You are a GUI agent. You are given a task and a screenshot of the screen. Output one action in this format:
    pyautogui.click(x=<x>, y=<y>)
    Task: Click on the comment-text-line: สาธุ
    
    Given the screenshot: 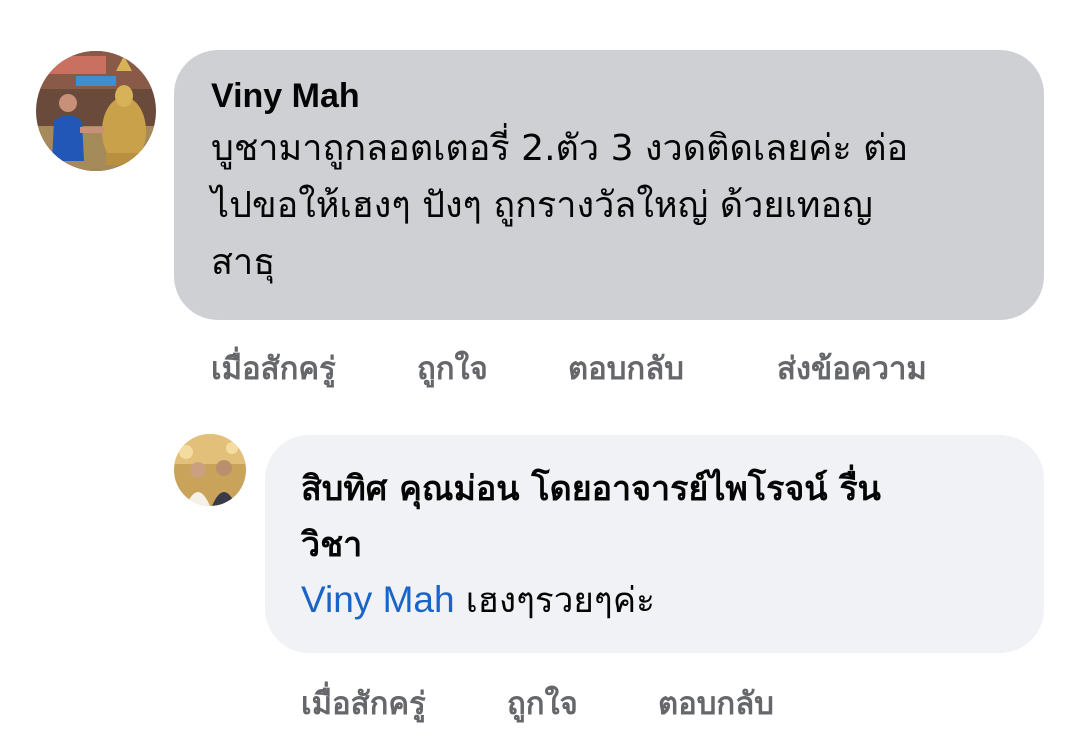 What is the action you would take?
    pyautogui.click(x=243, y=262)
    